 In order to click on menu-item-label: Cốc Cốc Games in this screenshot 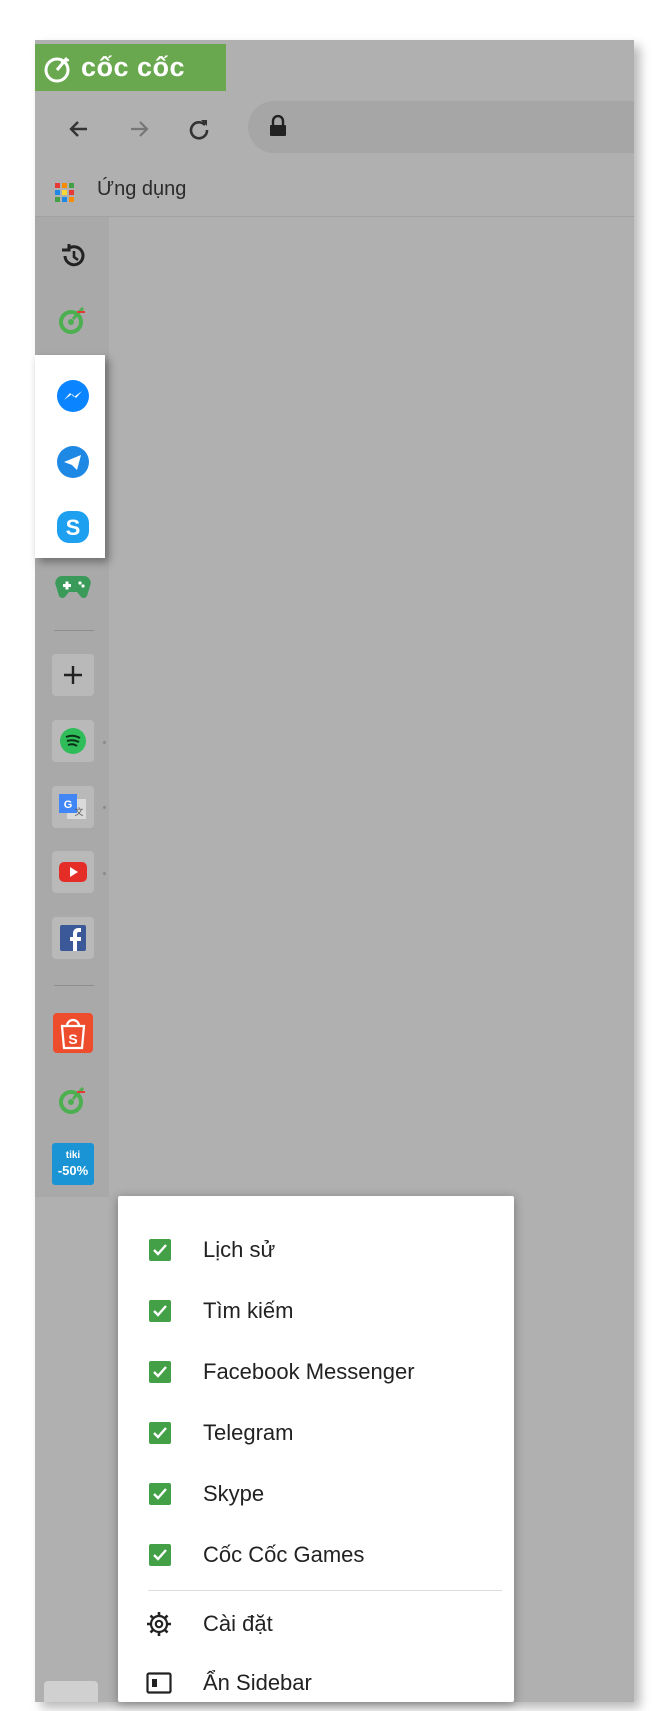, I will do `click(284, 1554)`.